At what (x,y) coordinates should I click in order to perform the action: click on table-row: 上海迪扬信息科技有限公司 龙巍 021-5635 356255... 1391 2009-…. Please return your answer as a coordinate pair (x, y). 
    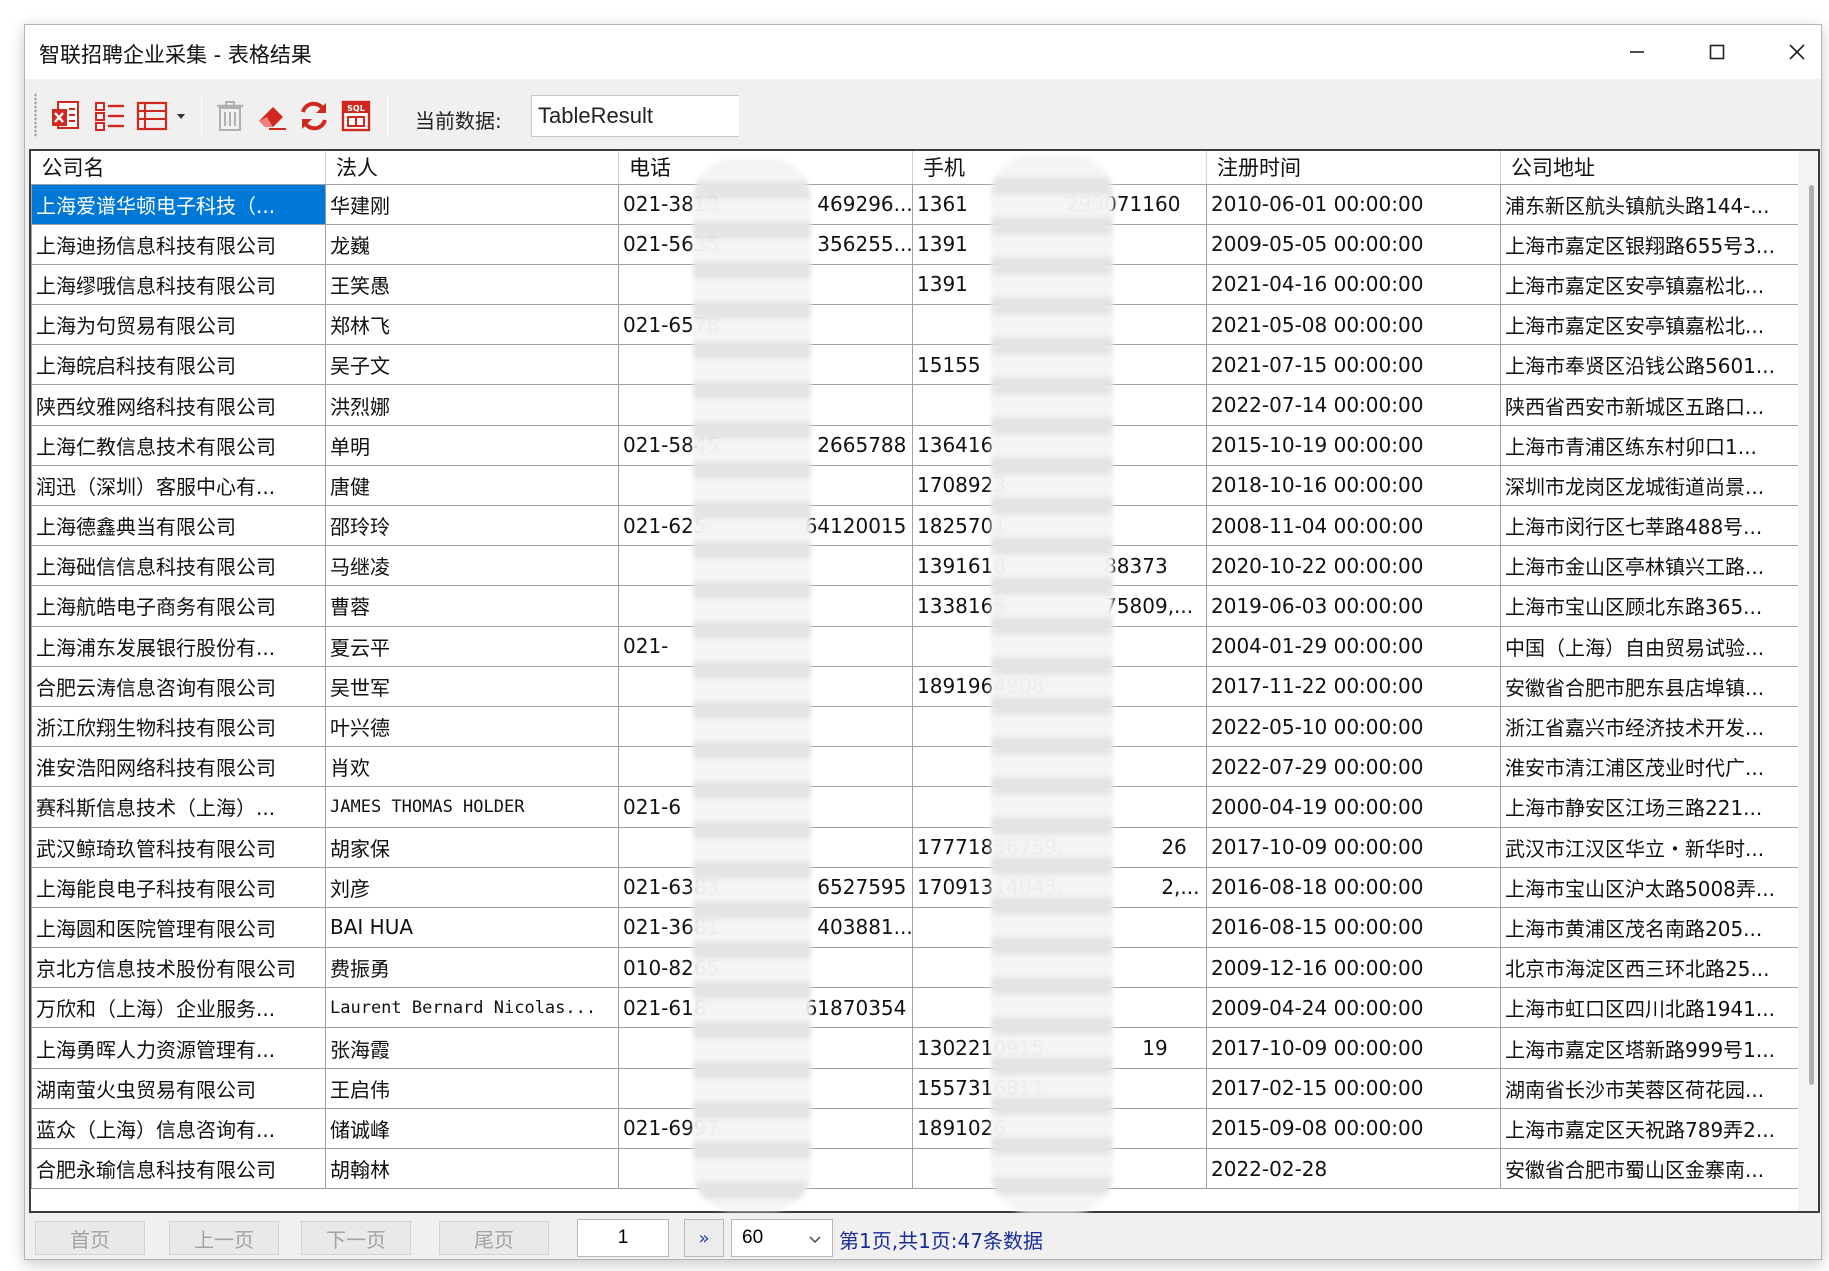
    Looking at the image, I should click on (915, 244).